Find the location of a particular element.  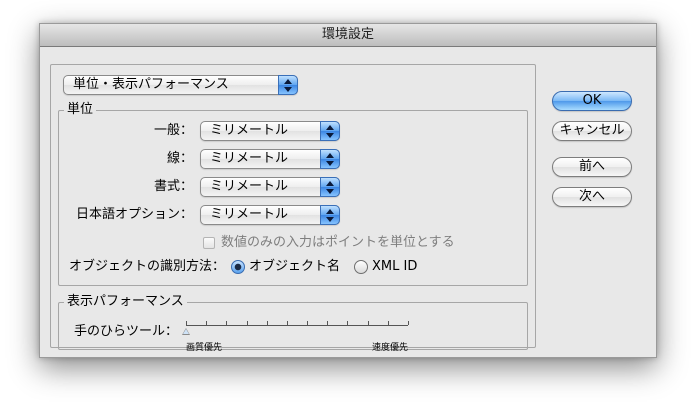

units-type-popup: ミリメートル is located at coordinates (270, 187).